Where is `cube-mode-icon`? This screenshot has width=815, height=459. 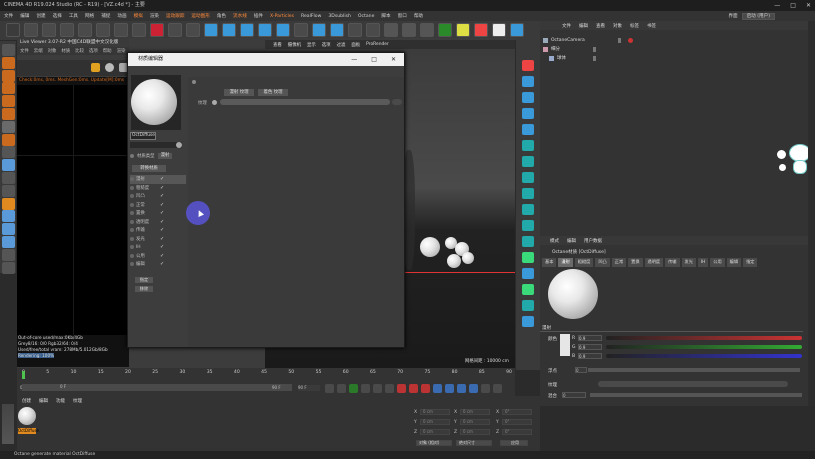
cube-mode-icon is located at coordinates (8, 62).